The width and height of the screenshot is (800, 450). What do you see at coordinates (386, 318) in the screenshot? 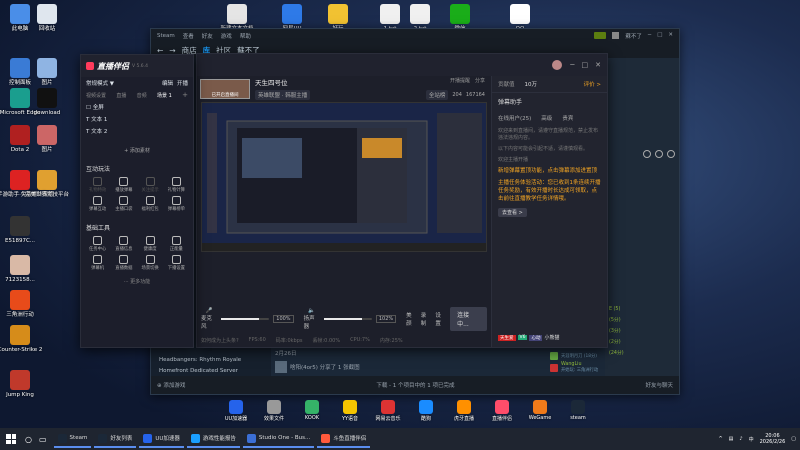
I see `speaker-percent: 102%` at bounding box center [386, 318].